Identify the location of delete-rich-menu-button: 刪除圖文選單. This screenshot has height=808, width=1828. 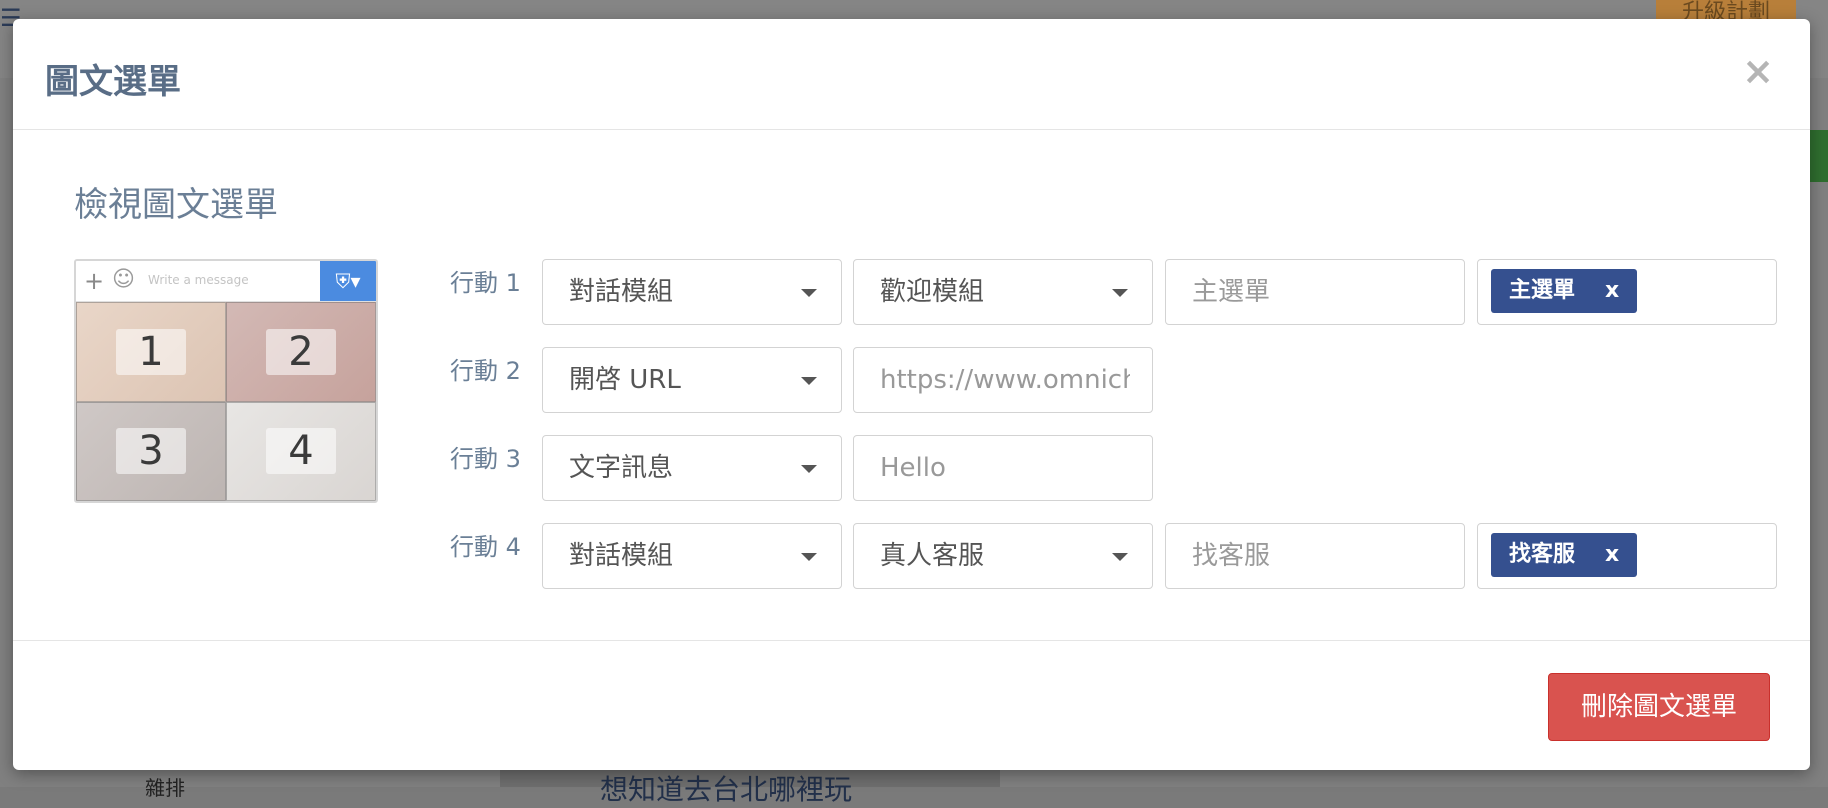
(1659, 707).